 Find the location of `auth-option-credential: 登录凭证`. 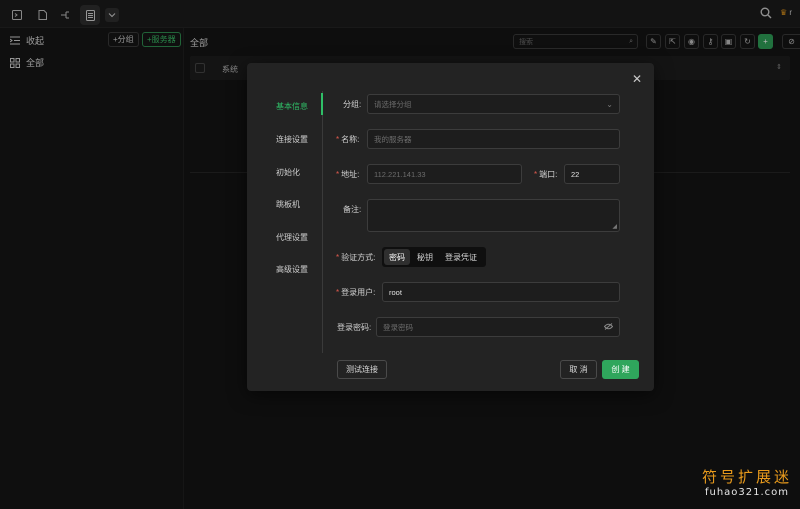

auth-option-credential: 登录凭证 is located at coordinates (461, 257).